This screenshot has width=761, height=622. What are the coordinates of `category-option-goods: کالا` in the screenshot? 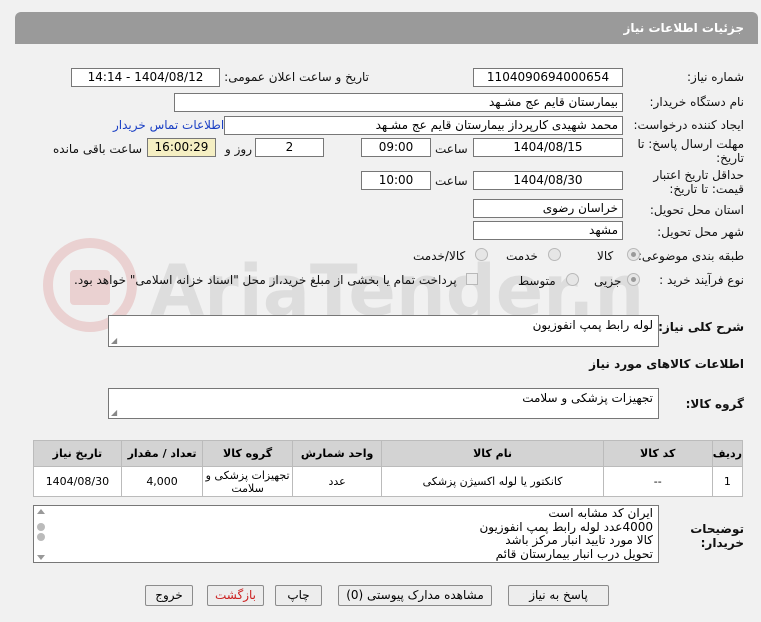 It's located at (605, 256).